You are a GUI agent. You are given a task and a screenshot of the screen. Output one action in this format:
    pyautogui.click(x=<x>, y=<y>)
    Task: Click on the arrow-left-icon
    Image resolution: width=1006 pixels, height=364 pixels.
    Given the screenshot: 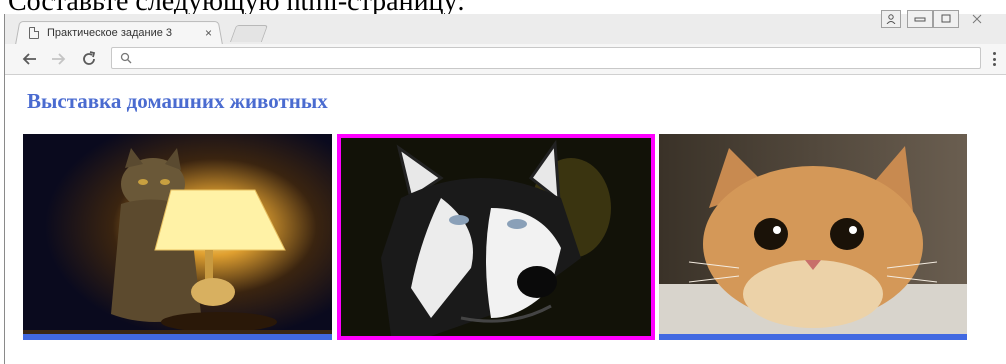 What is the action you would take?
    pyautogui.click(x=29, y=59)
    